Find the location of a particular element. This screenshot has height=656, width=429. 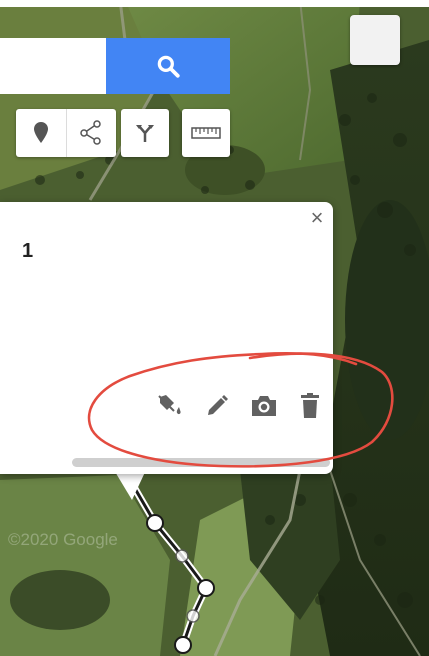

measure-distance-button is located at coordinates (206, 133).